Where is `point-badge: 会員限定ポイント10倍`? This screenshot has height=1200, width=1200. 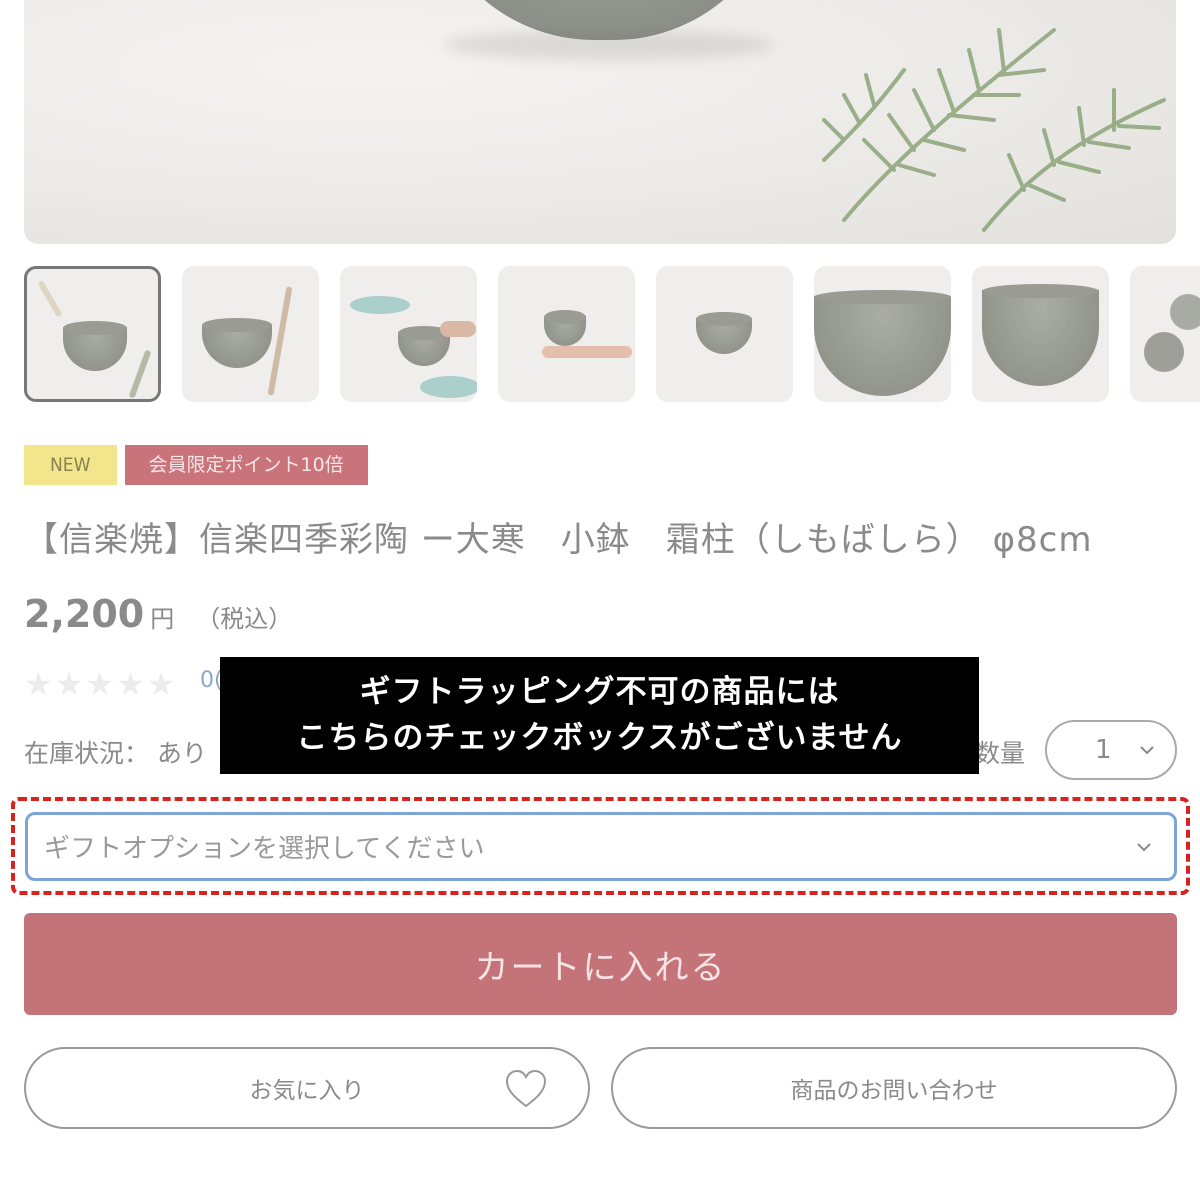 point-badge: 会員限定ポイント10倍 is located at coordinates (246, 465).